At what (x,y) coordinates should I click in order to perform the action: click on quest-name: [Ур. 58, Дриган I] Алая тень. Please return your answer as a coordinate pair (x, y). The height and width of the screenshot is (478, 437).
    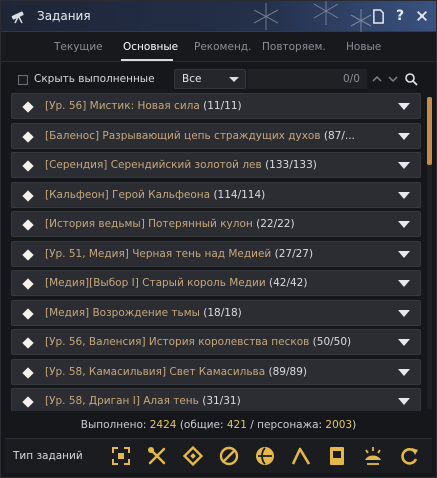
    Looking at the image, I should click on (122, 401).